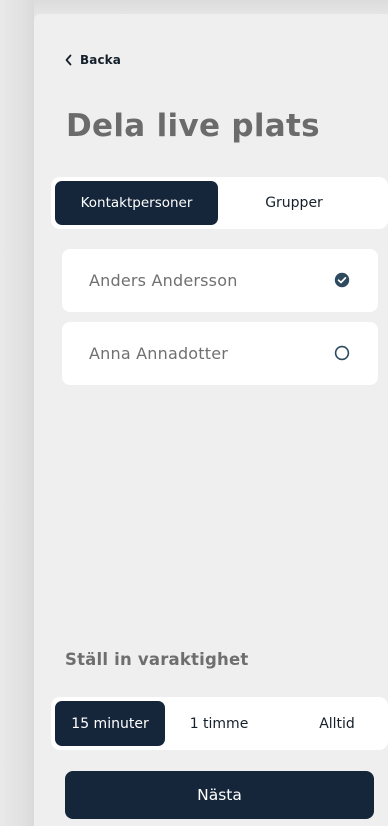  What do you see at coordinates (342, 280) in the screenshot?
I see `check-circle-filled-icon` at bounding box center [342, 280].